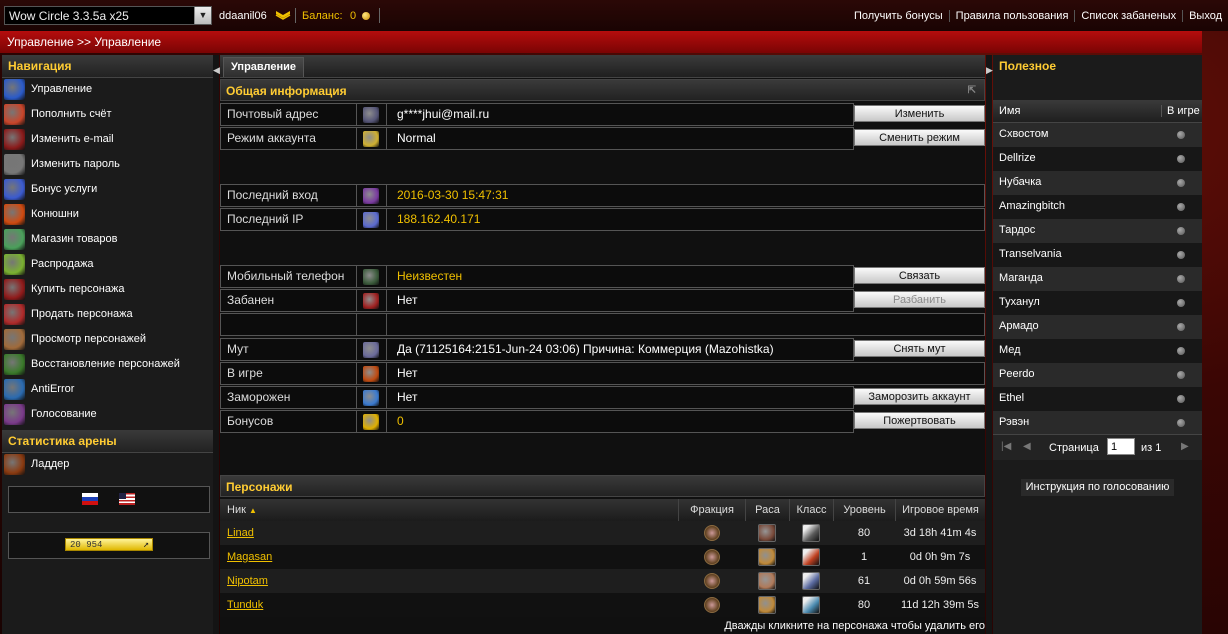  Describe the element at coordinates (1097, 487) in the screenshot. I see `vote-instructions-button: Инструкция по голосованию` at that location.